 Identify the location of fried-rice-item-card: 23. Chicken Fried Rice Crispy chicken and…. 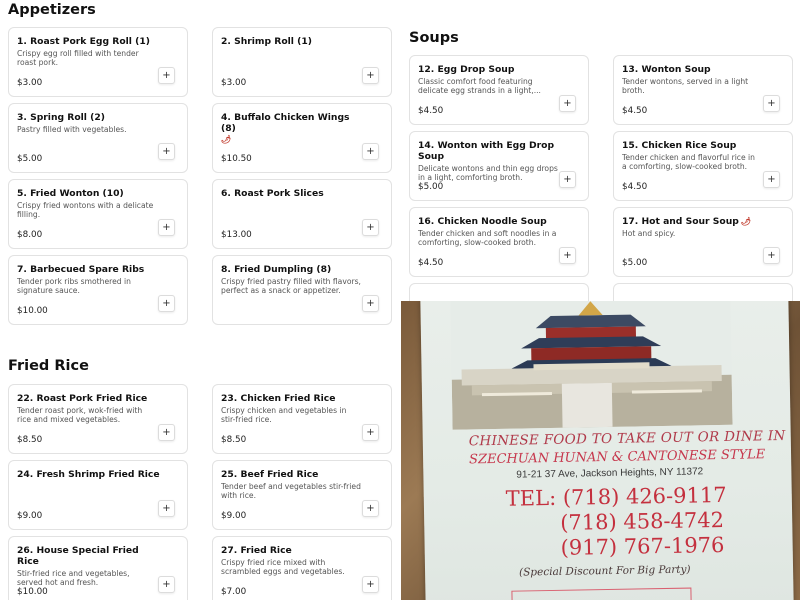
(302, 419).